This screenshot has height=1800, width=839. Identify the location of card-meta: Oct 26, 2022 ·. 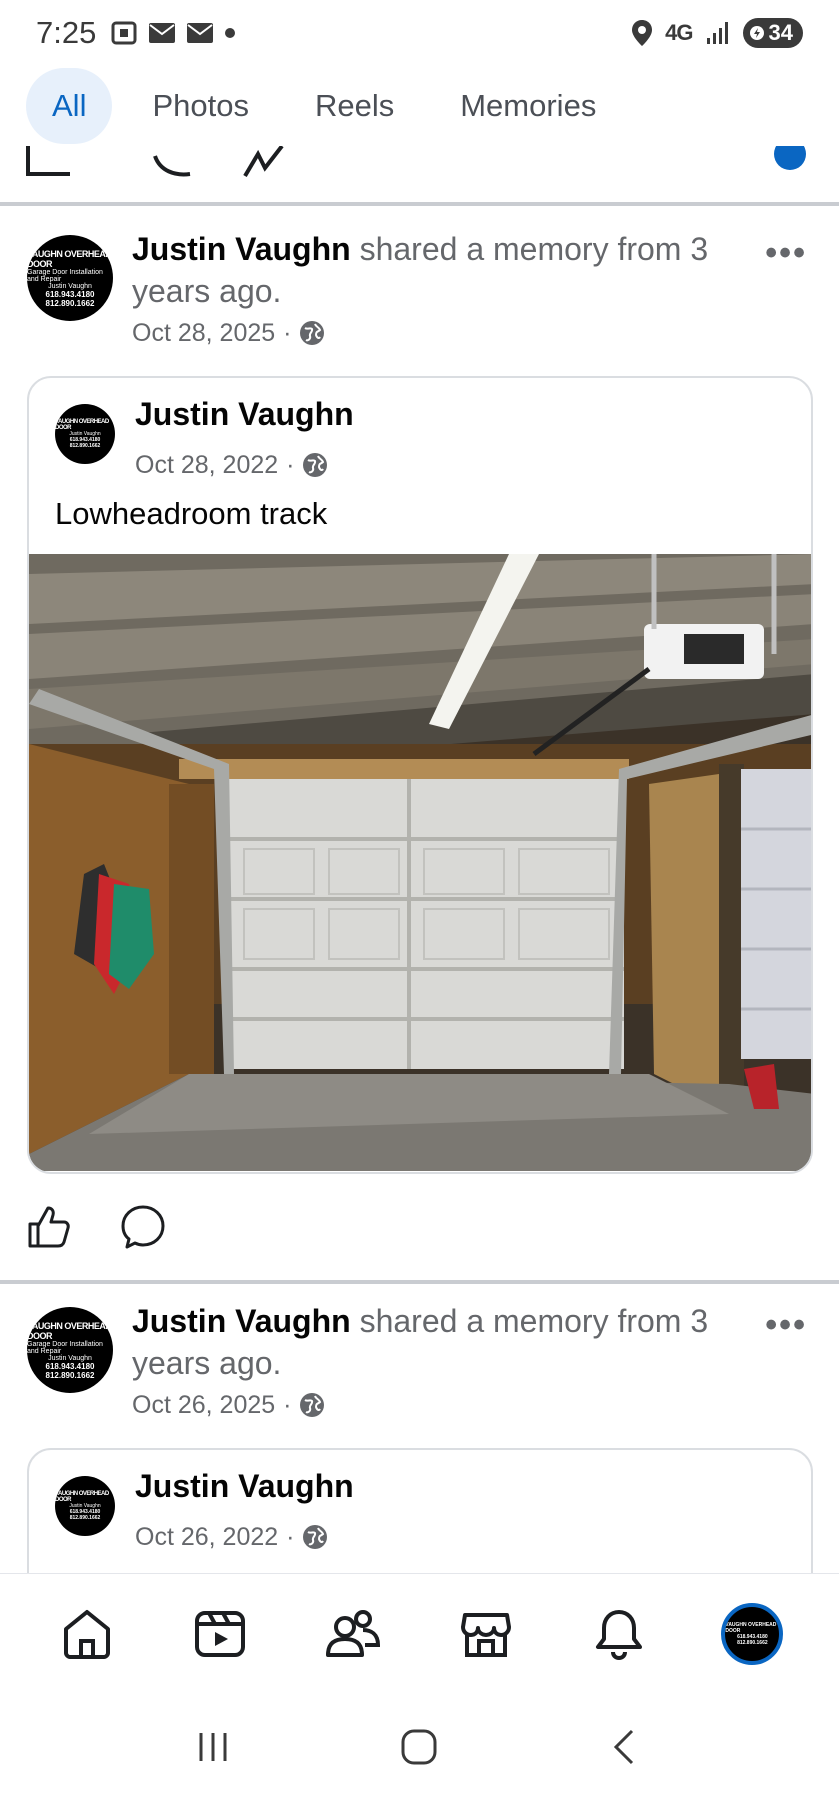
(231, 1537).